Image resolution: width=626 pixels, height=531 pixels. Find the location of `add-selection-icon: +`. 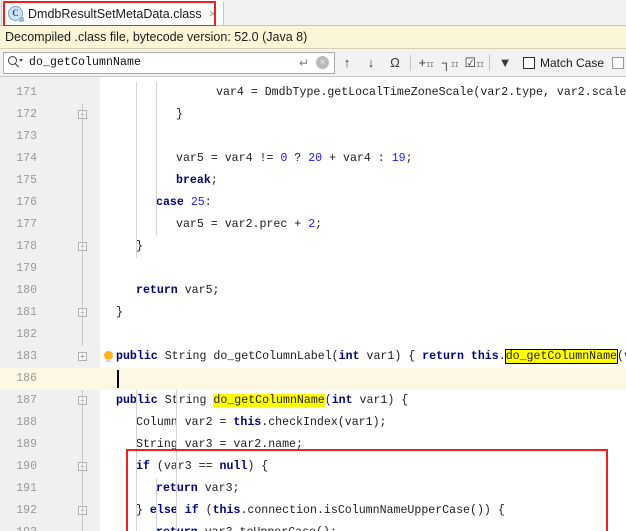

add-selection-icon: + is located at coordinates (422, 62).